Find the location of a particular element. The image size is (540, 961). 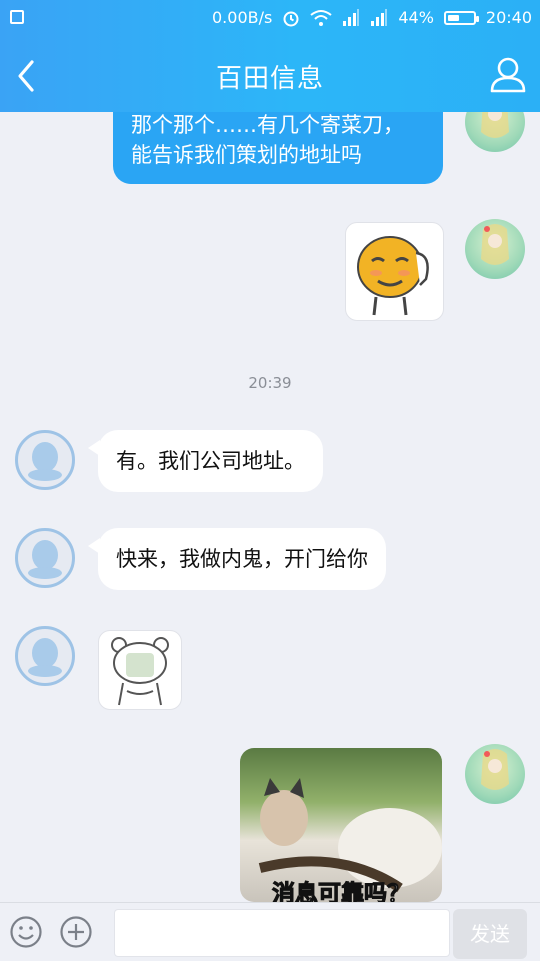

notification-icon is located at coordinates (17, 17).